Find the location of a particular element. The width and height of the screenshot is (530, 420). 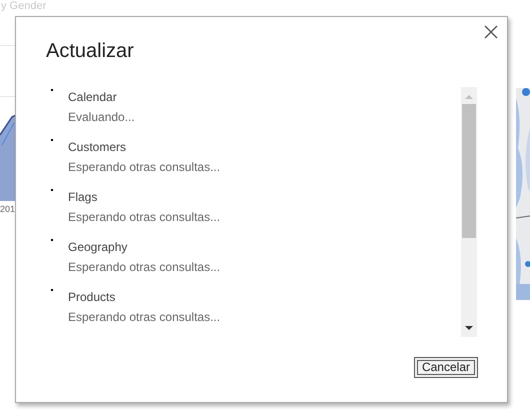

dialog-title: Actualizar is located at coordinates (90, 51).